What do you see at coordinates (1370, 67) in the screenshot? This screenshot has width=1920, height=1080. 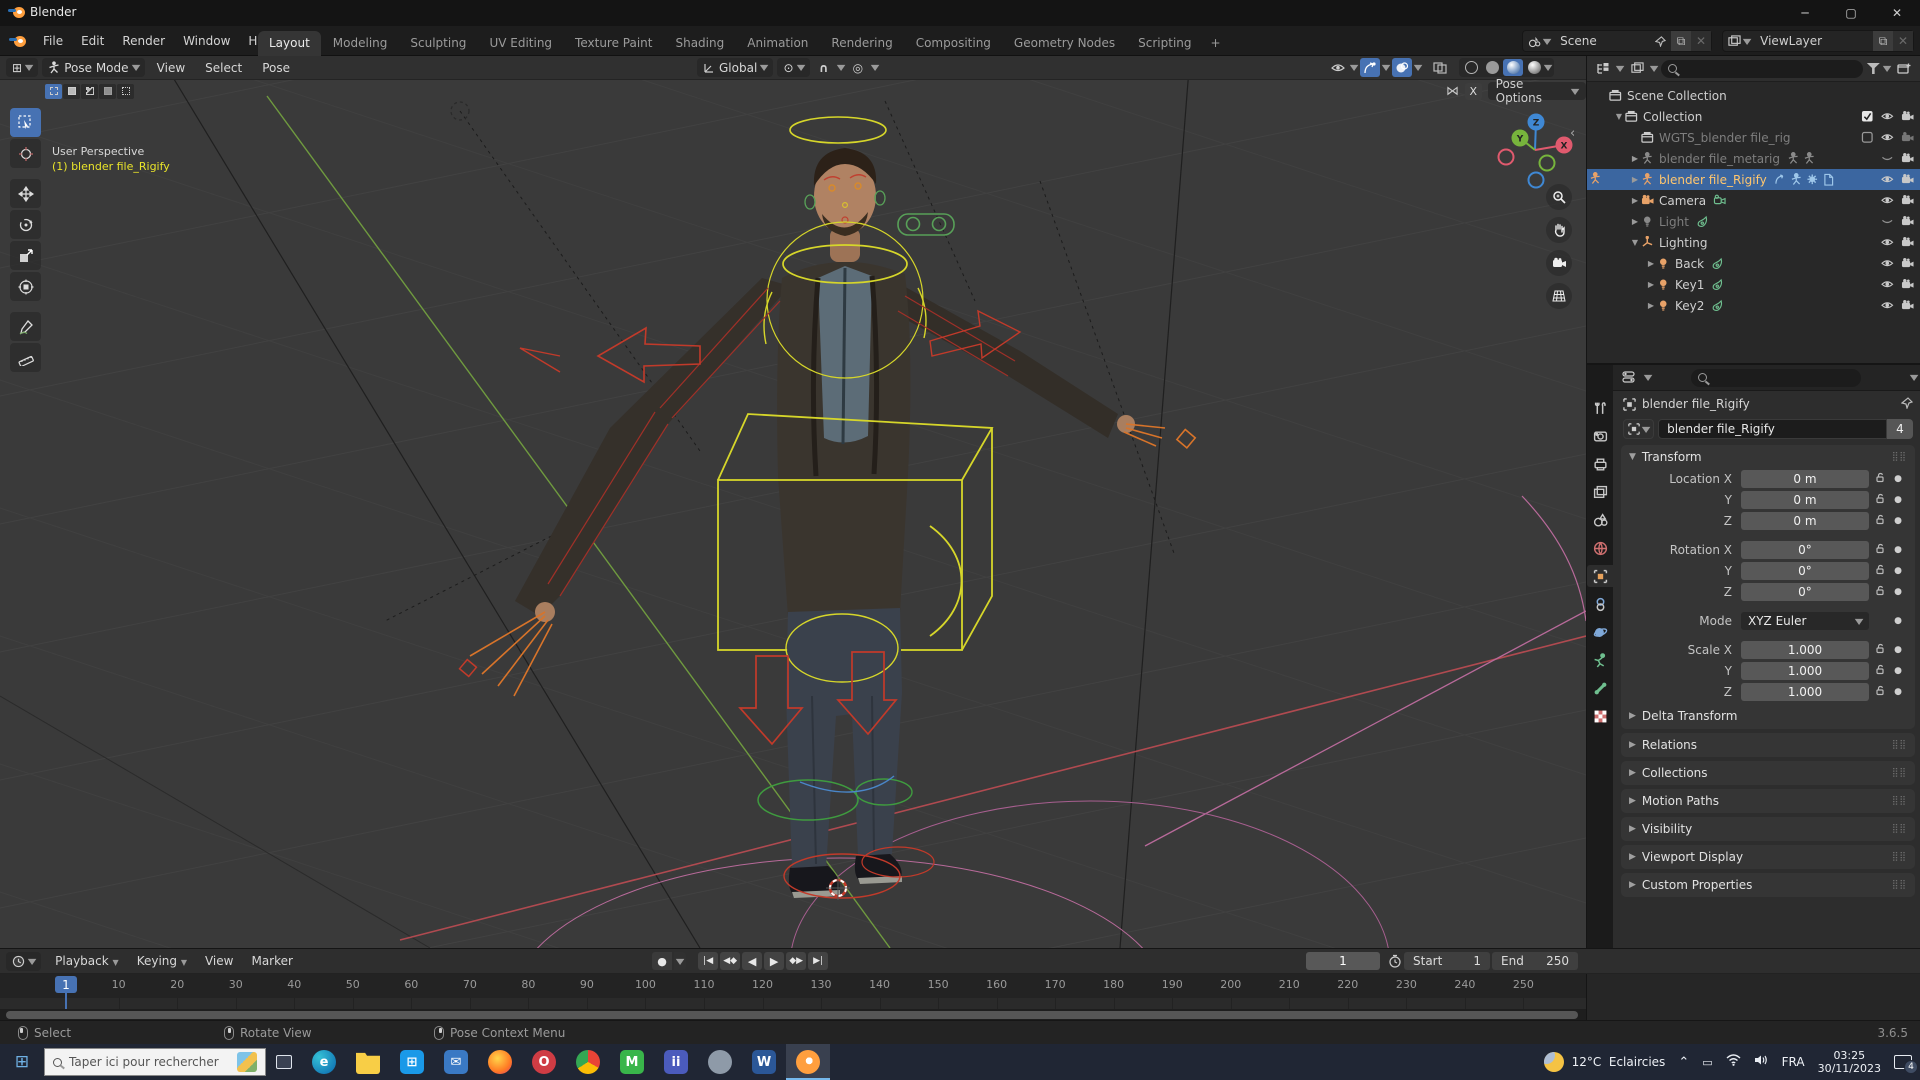 I see `gizmos-toggle` at bounding box center [1370, 67].